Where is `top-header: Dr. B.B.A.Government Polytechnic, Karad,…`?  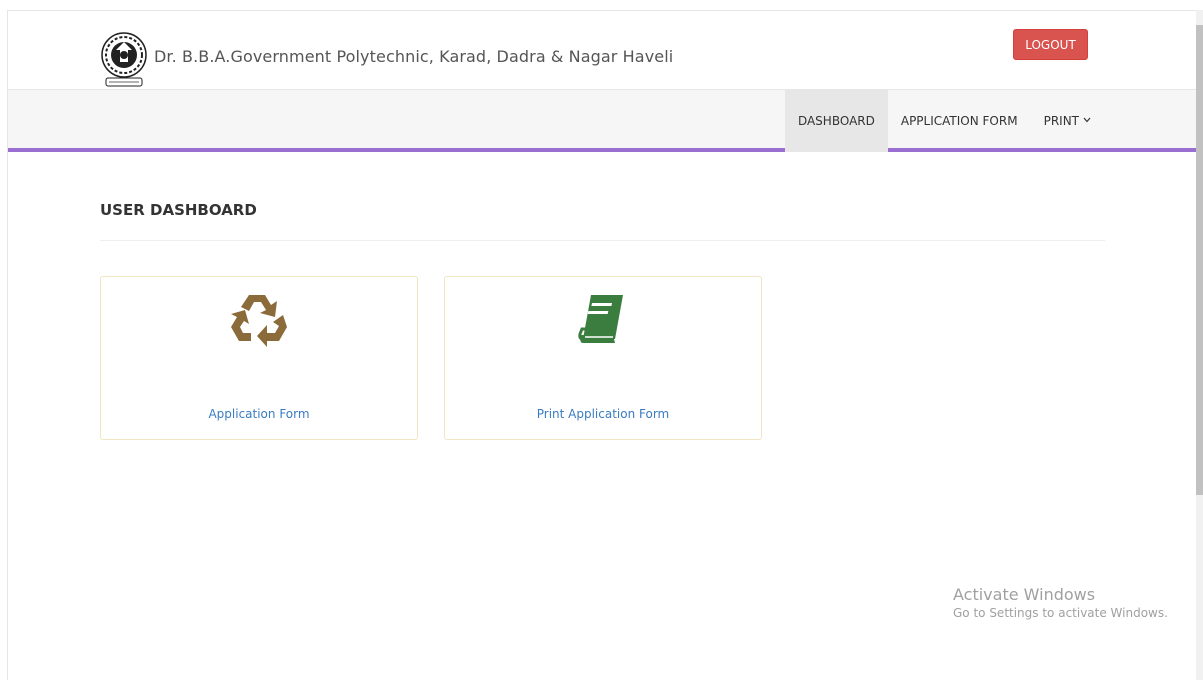
top-header: Dr. B.B.A.Government Polytechnic, Karad,… is located at coordinates (602, 50).